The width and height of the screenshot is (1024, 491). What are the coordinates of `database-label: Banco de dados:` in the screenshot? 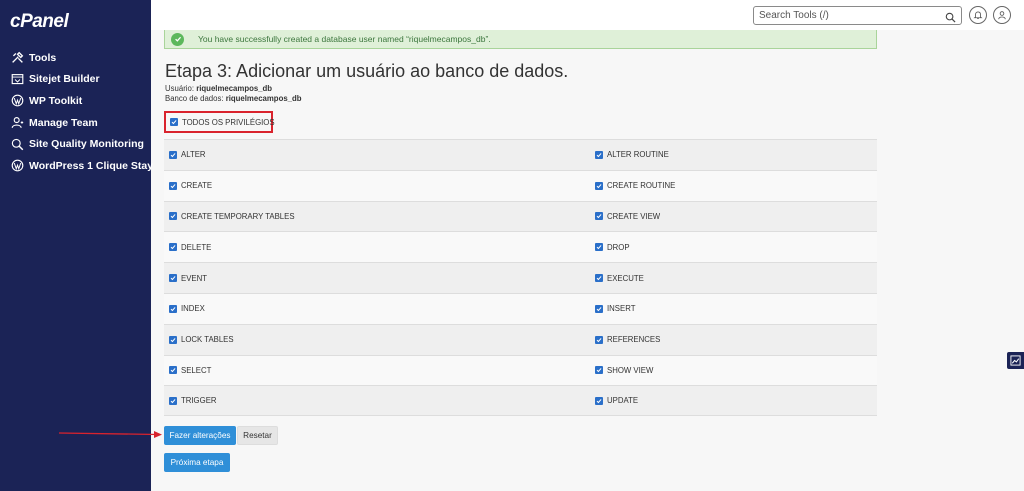 It's located at (194, 98).